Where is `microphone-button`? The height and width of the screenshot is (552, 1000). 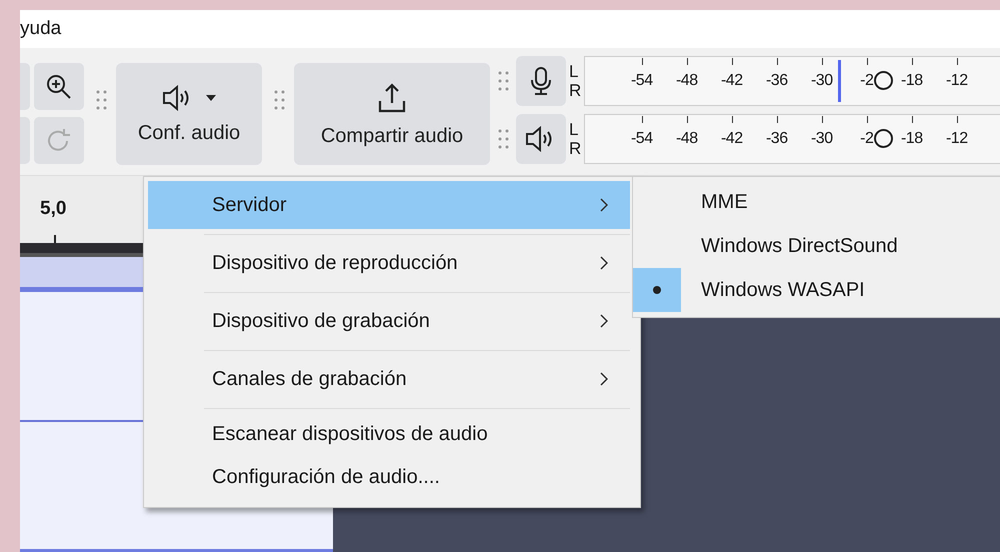 microphone-button is located at coordinates (541, 81).